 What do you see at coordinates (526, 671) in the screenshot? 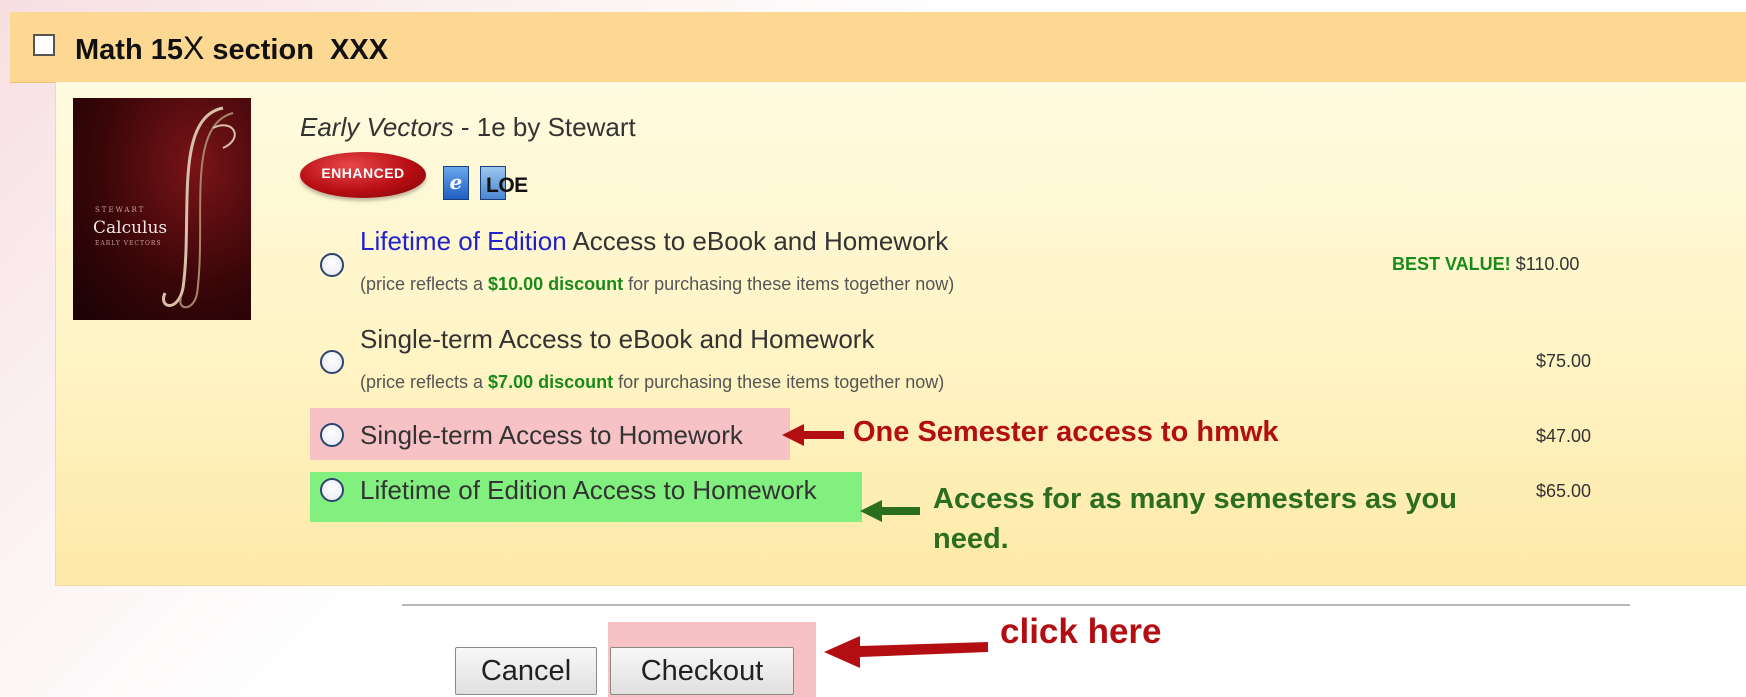
I see `cancel-button: Cancel` at bounding box center [526, 671].